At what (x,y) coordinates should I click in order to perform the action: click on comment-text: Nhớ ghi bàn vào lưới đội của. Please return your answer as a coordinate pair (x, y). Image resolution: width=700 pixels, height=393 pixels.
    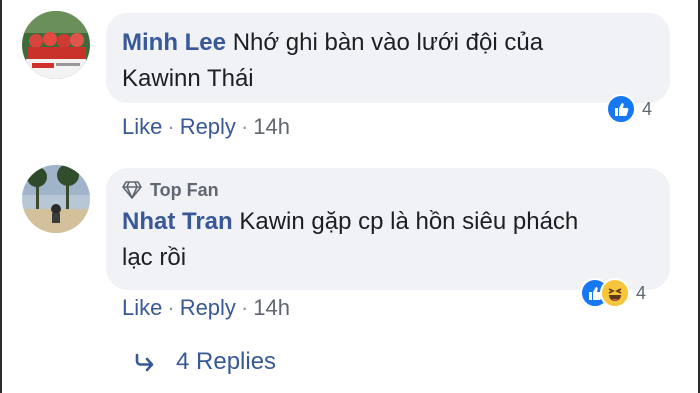
    Looking at the image, I should click on (388, 42).